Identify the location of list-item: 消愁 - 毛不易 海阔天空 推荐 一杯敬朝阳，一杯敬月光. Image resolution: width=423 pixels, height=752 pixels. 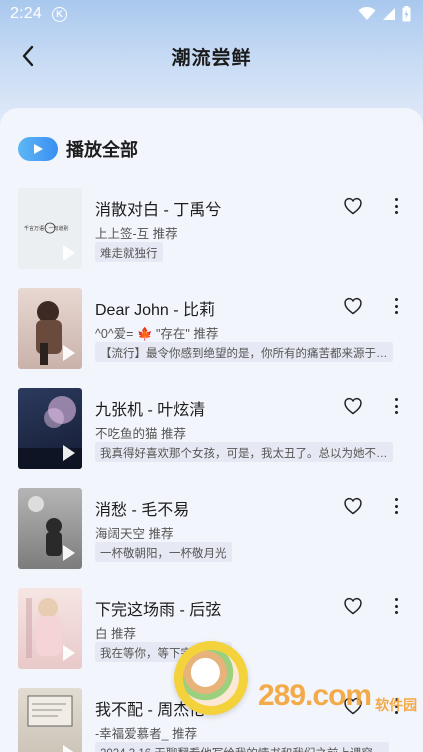
(211, 538).